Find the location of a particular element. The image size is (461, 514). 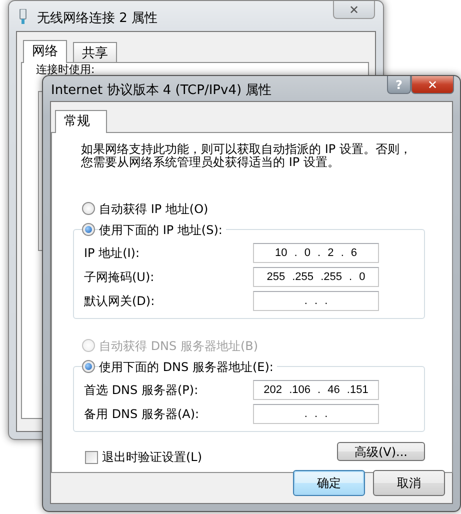

section-label: 连接时使用: is located at coordinates (65, 69).